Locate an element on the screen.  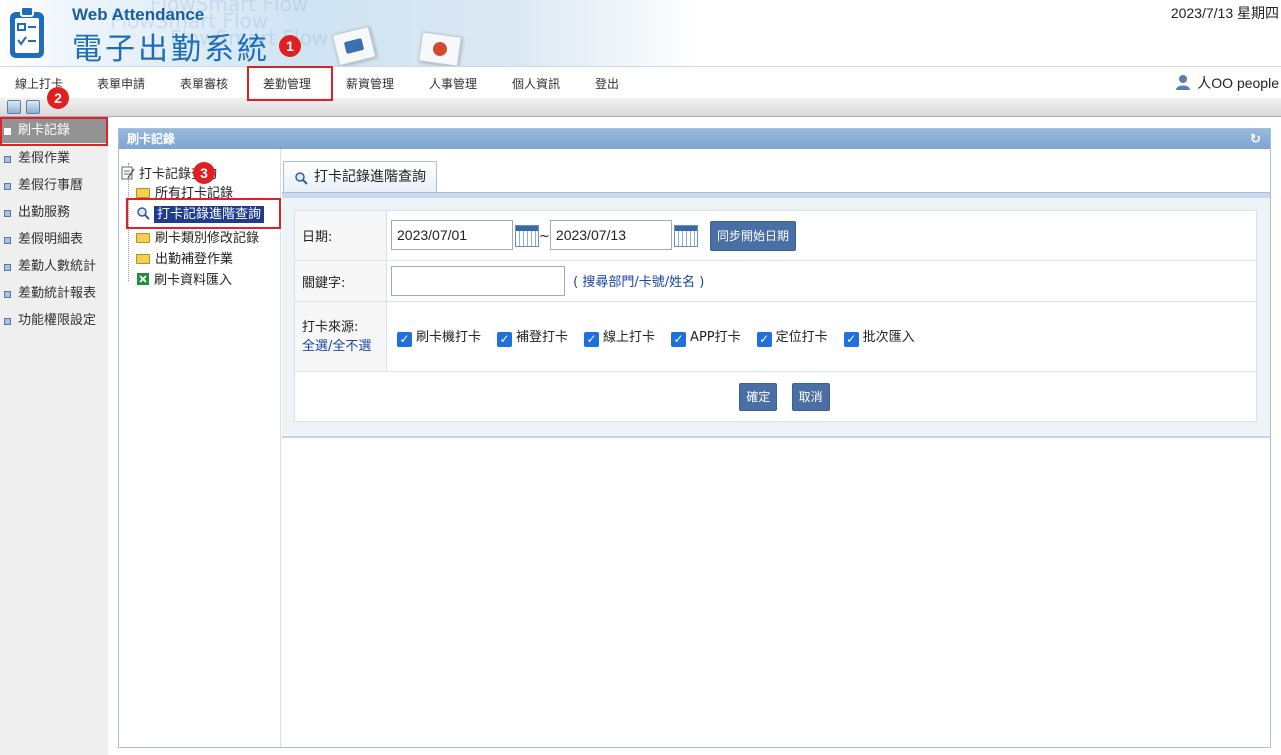
source-label-cell: 打卡來源: 全選/全不選 is located at coordinates (340, 336).